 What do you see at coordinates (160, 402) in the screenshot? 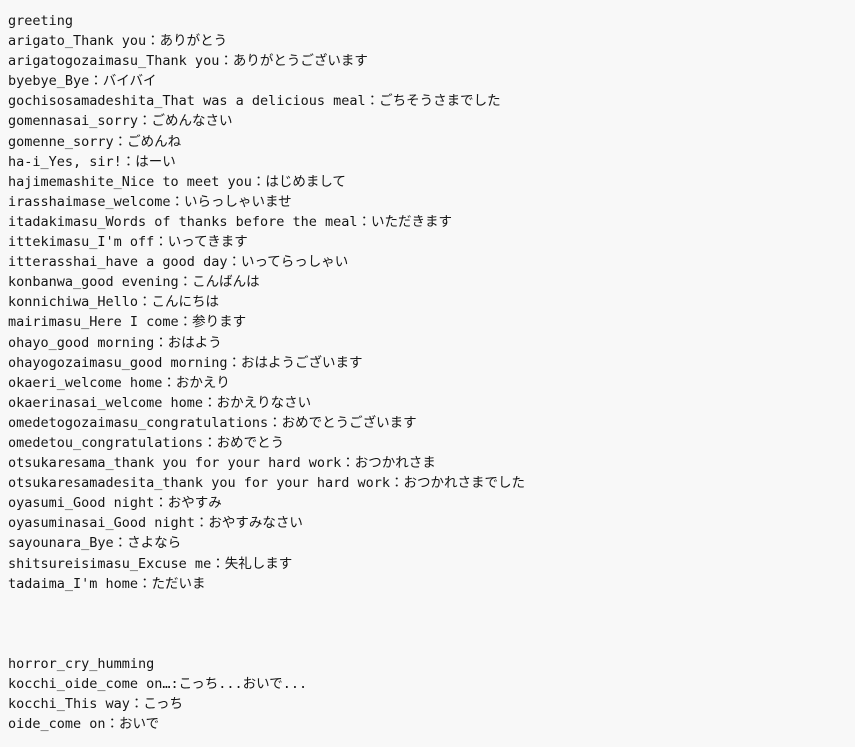
I see `entry-line: okaerinasai_welcome home：おかえりなさい` at bounding box center [160, 402].